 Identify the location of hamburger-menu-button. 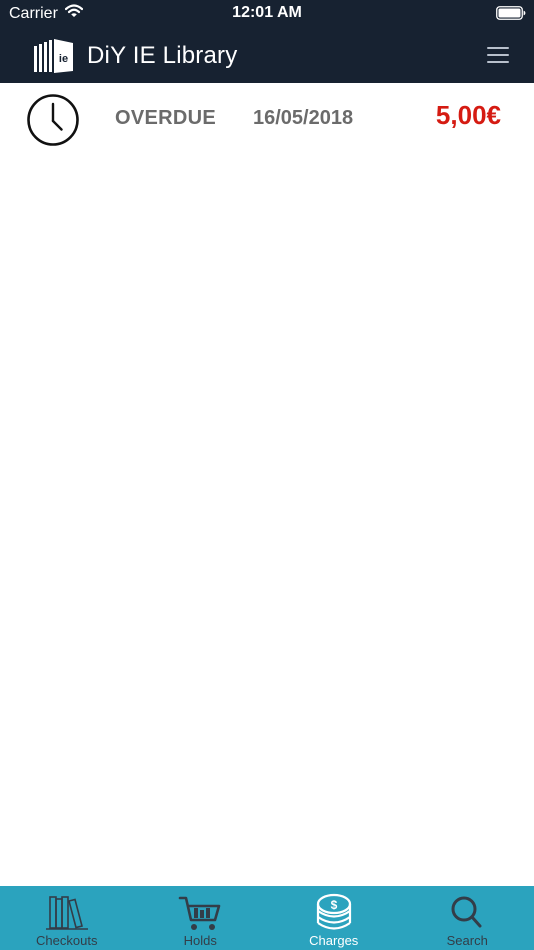
(498, 55).